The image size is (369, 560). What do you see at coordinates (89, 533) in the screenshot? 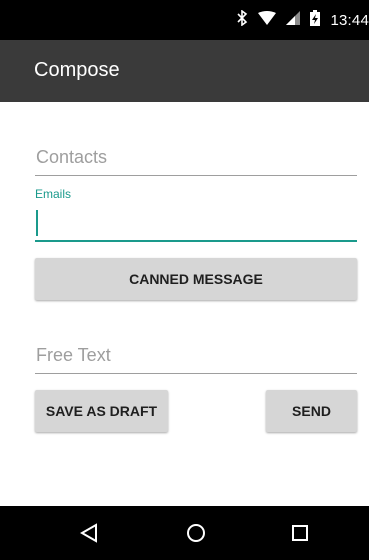
I see `back-icon` at bounding box center [89, 533].